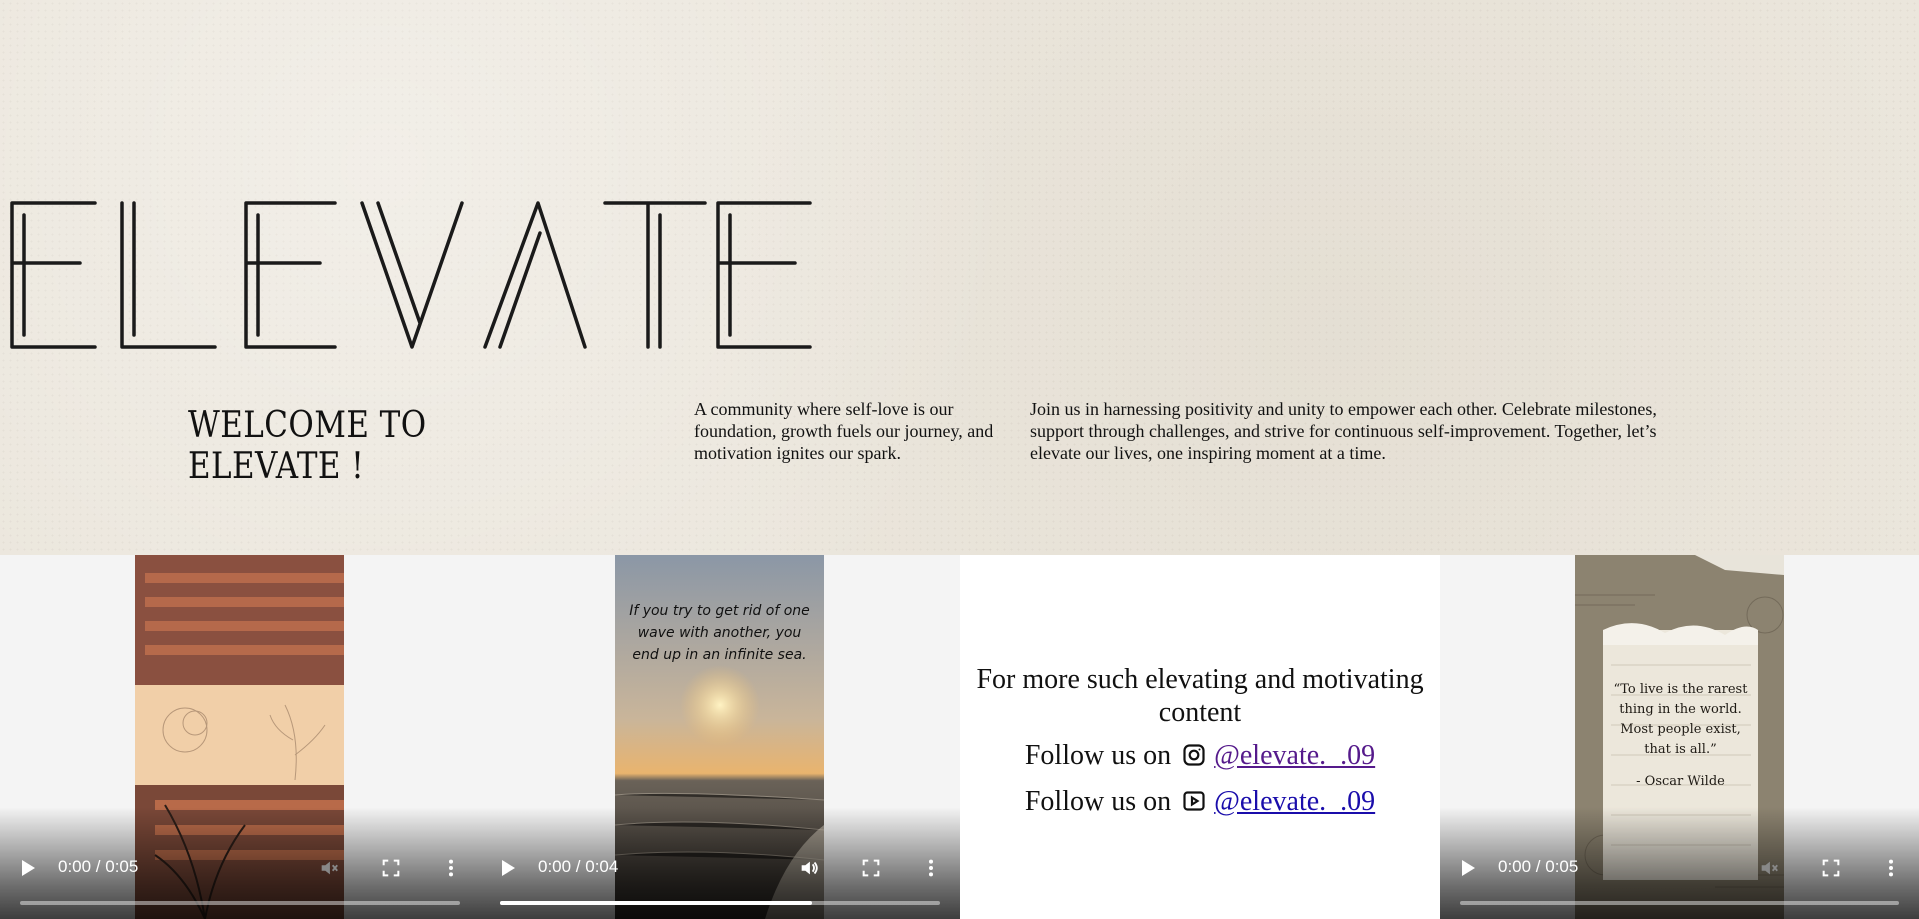  What do you see at coordinates (720, 863) in the screenshot?
I see `video-2-controls: 0:00 / 0:04` at bounding box center [720, 863].